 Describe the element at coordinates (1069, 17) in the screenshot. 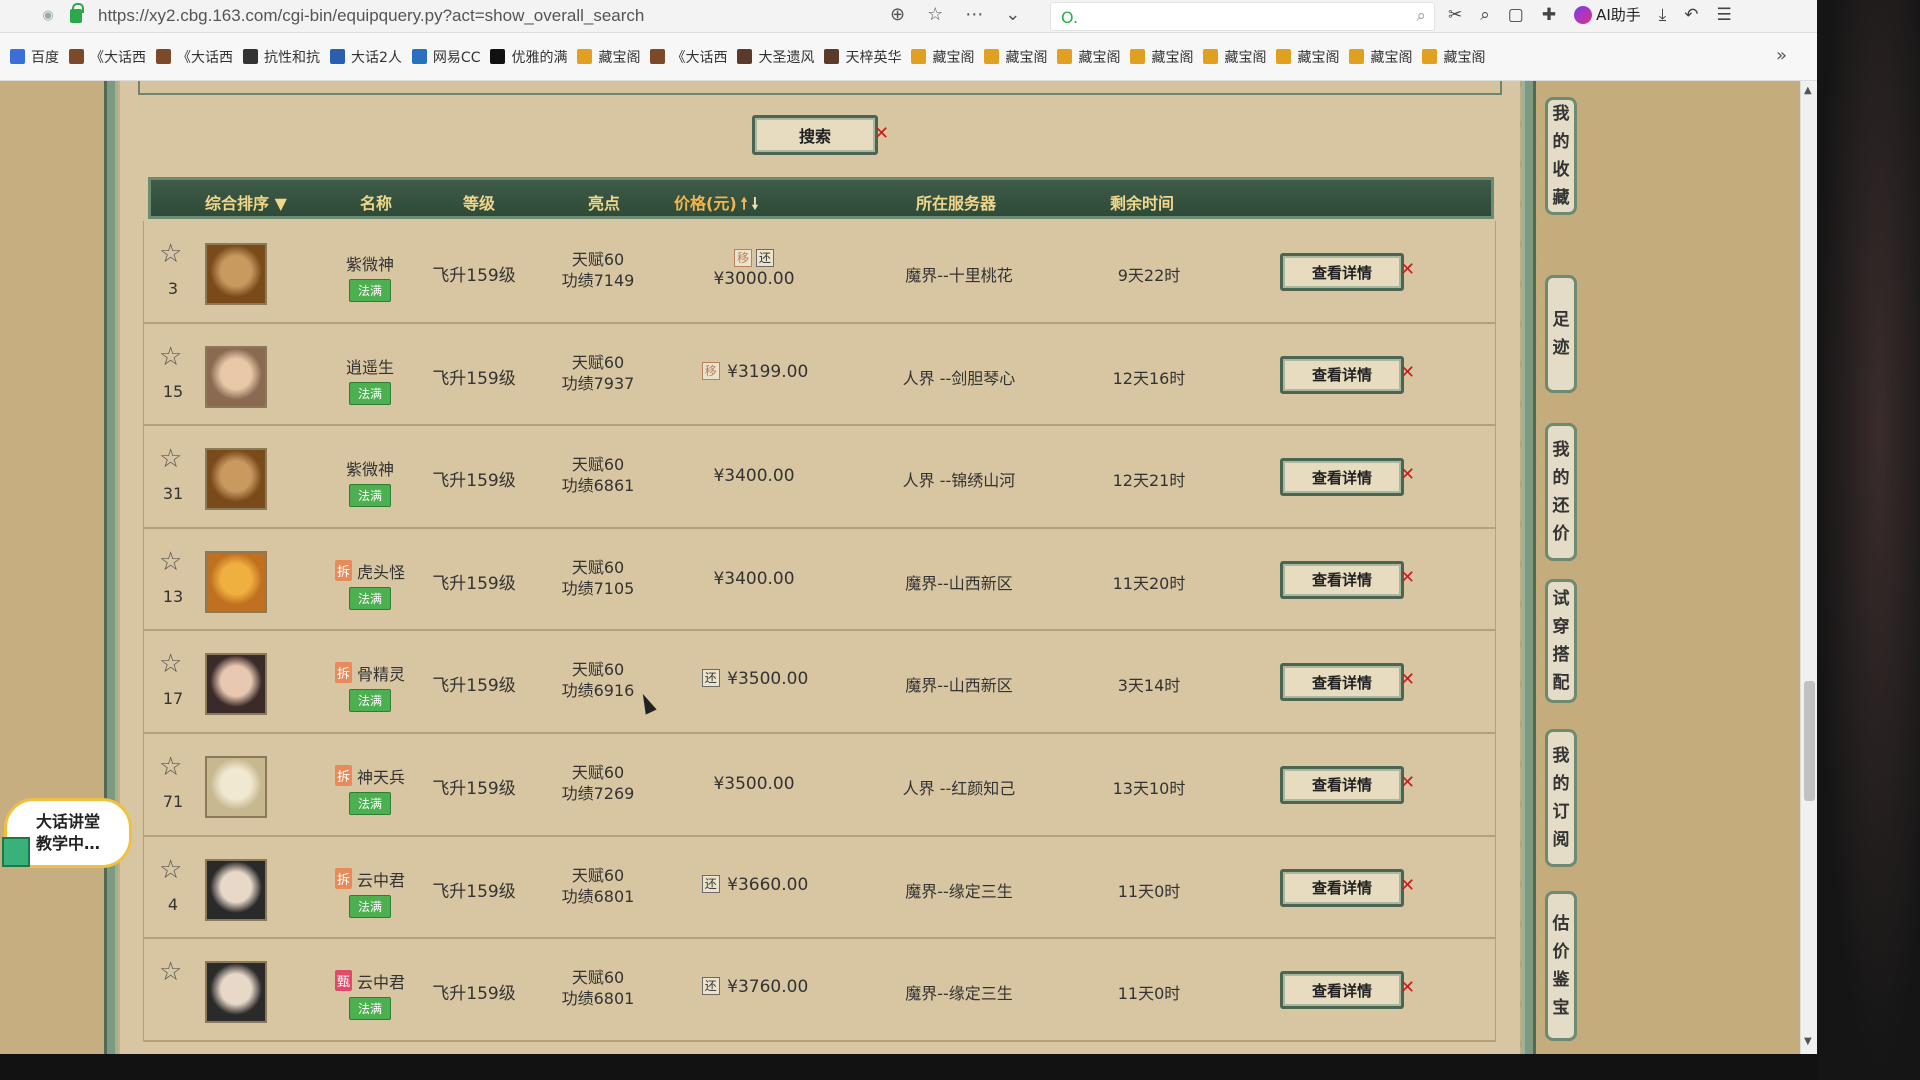

I see `search-engine-icon: O.` at that location.